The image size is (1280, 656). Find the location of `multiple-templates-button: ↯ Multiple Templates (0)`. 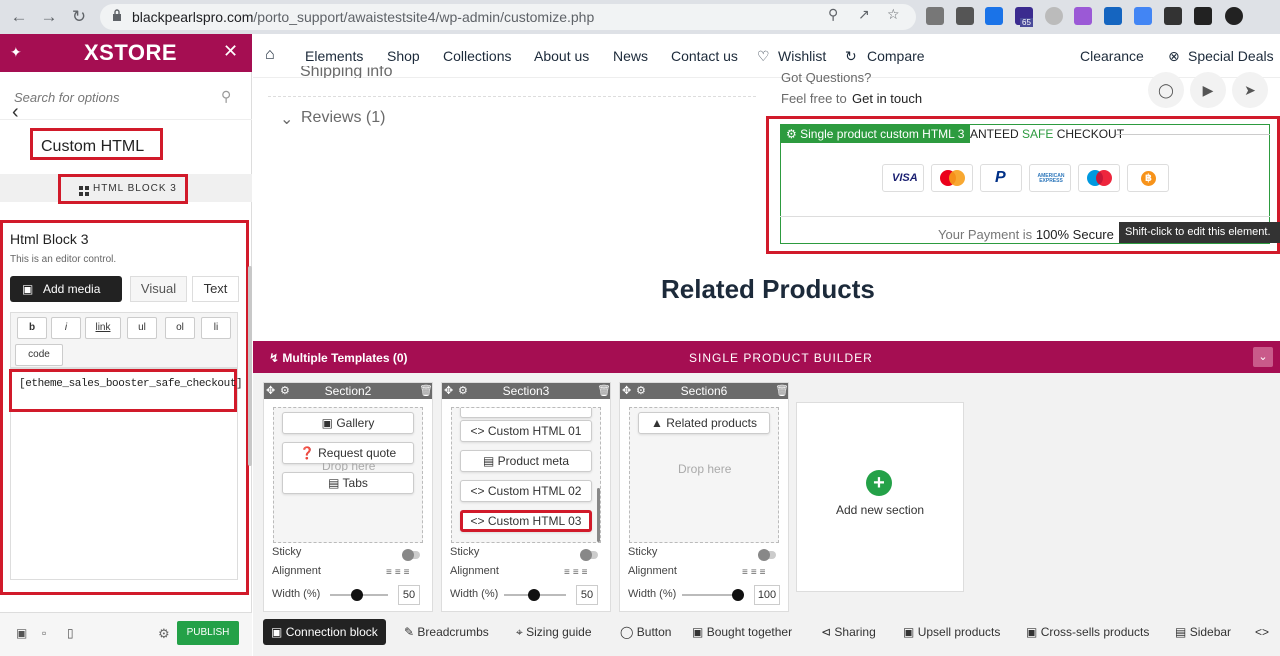

multiple-templates-button: ↯ Multiple Templates (0) is located at coordinates (338, 358).